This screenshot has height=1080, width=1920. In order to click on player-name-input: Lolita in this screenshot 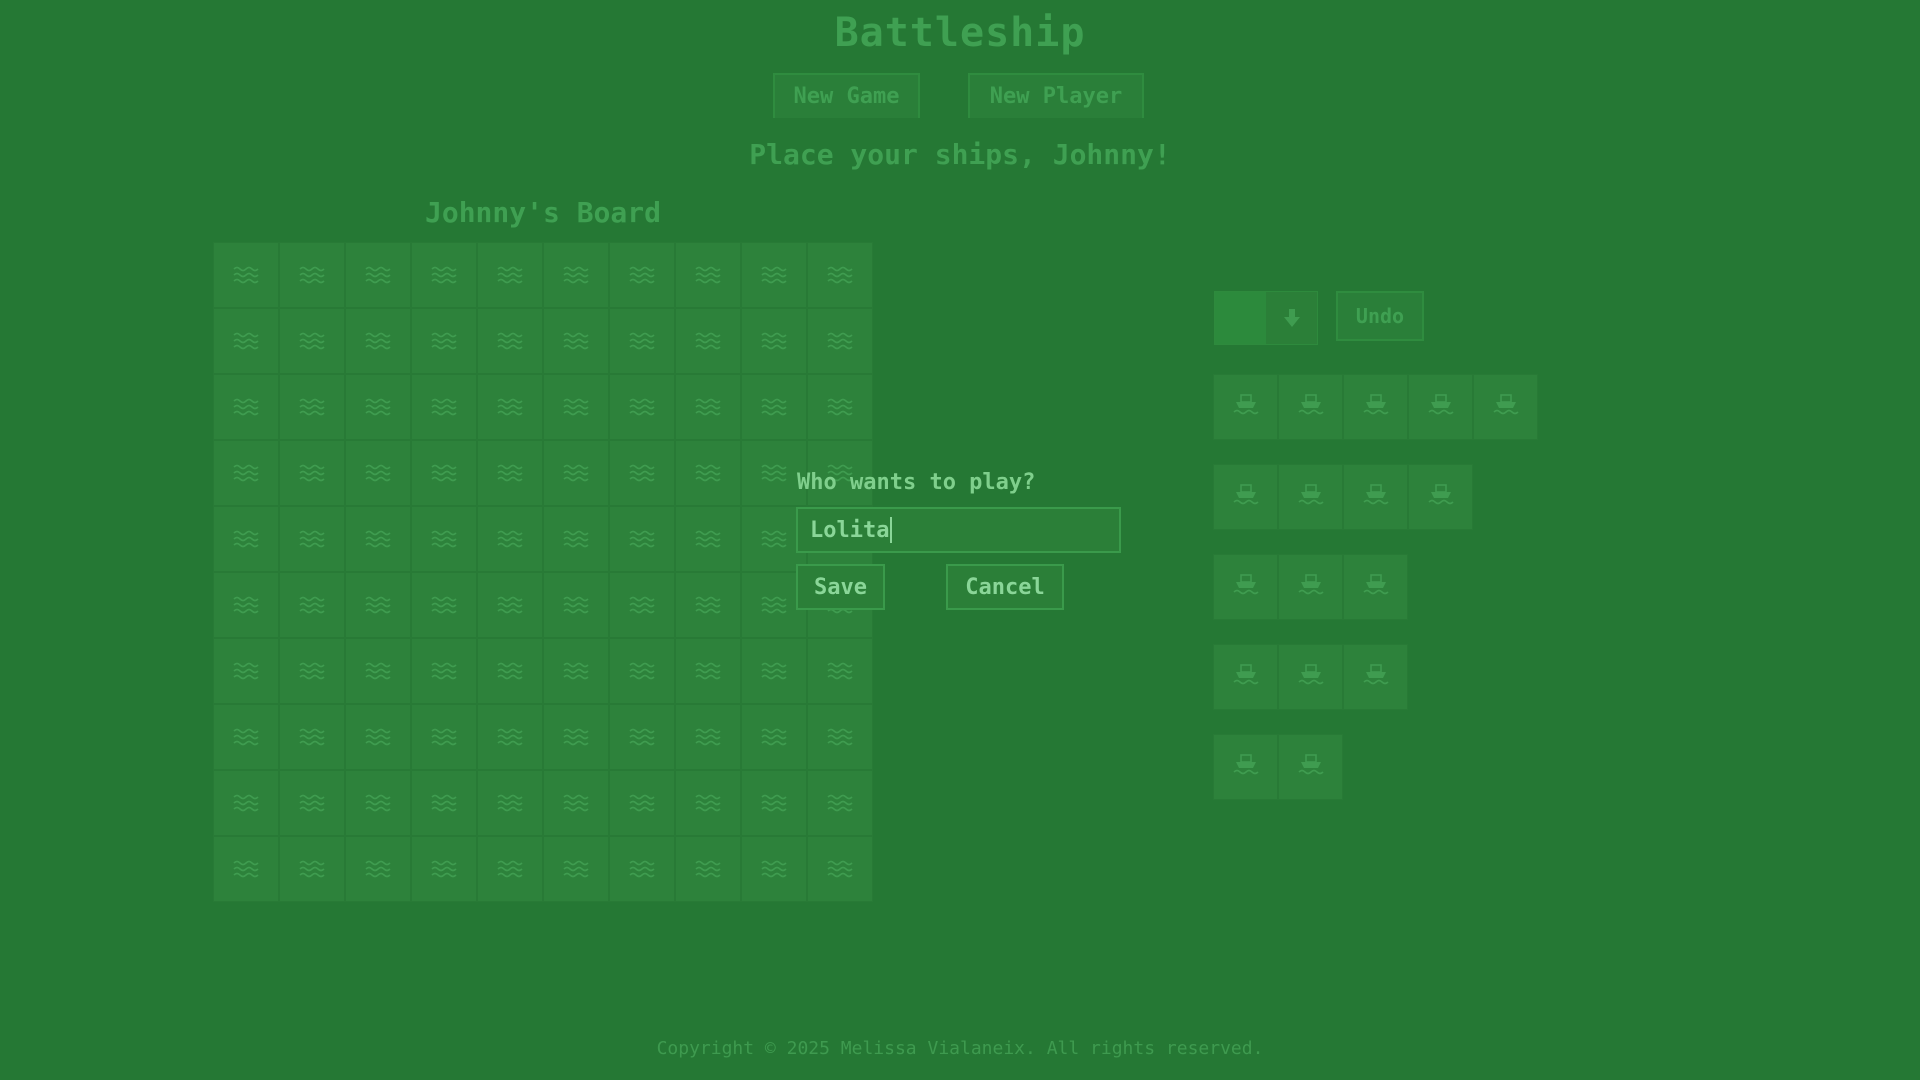, I will do `click(958, 530)`.